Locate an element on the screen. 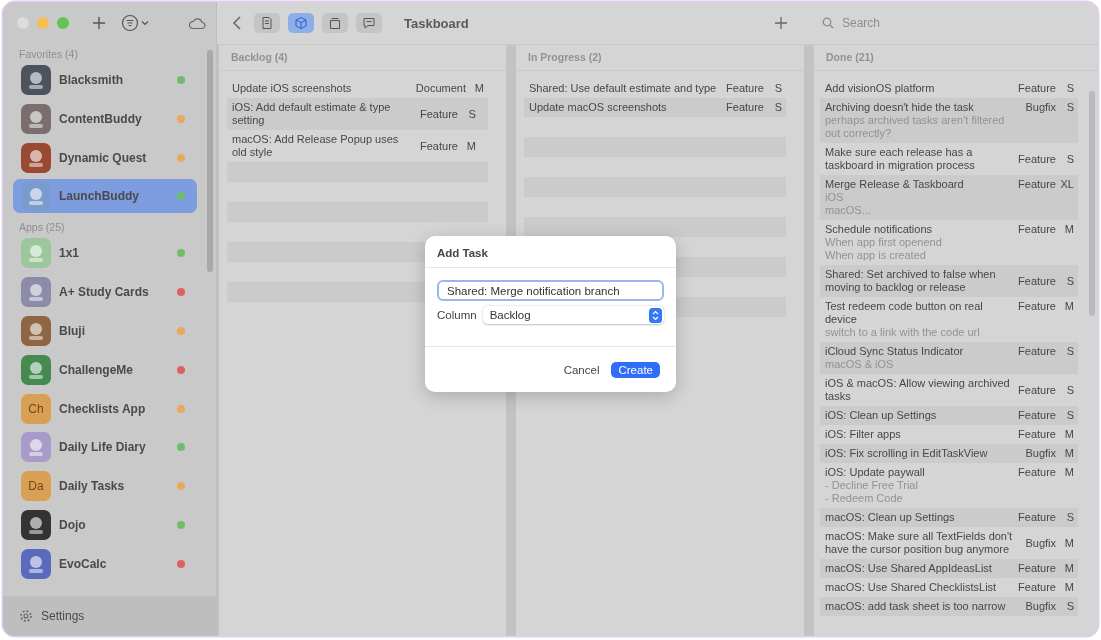  task-row: macOS: add task sheet is too narrow Bugfix S is located at coordinates (949, 606).